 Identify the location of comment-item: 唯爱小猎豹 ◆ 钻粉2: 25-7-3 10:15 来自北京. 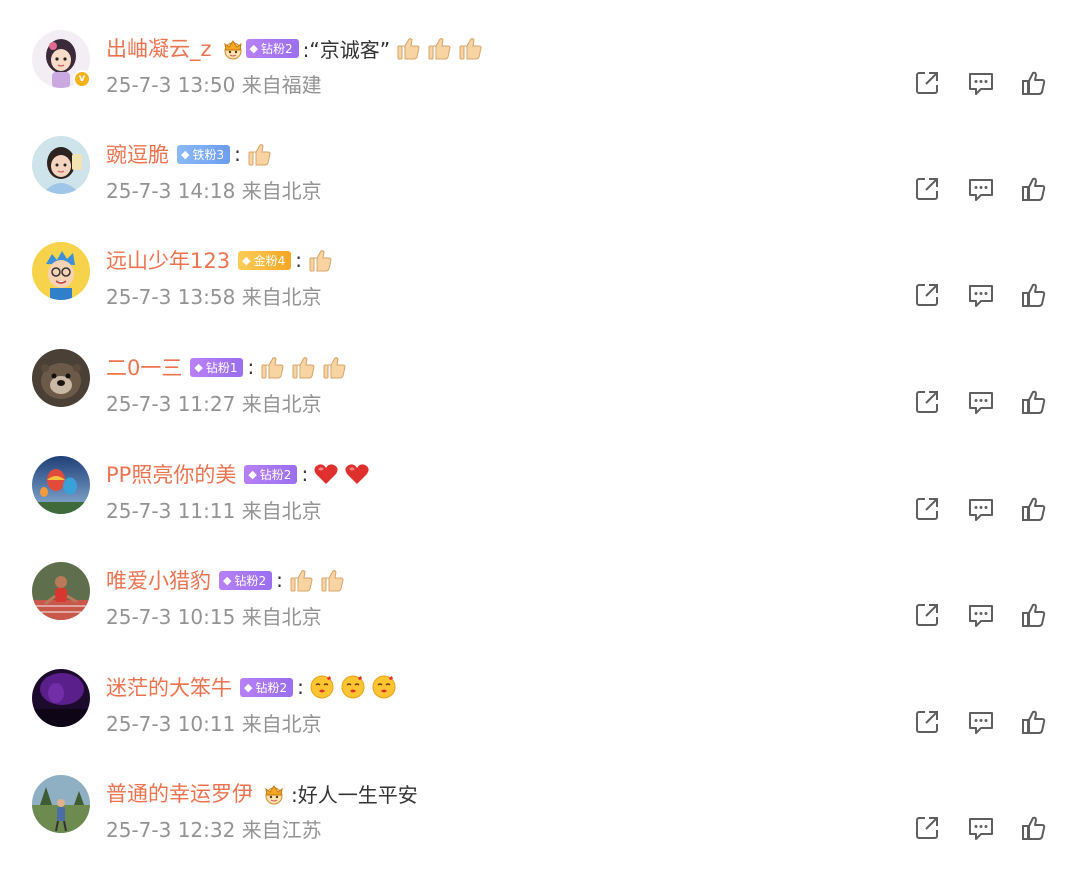
(540, 615).